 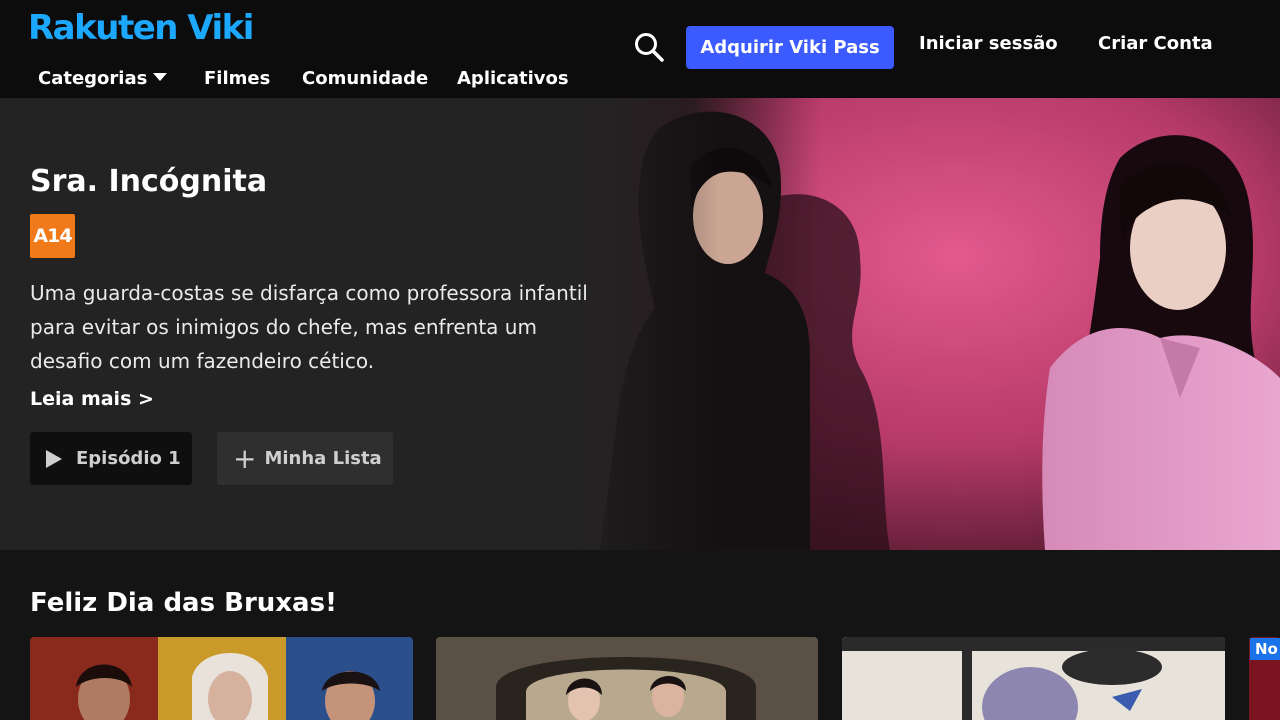 I want to click on nav-comunidade: Comunidade, so click(x=365, y=78).